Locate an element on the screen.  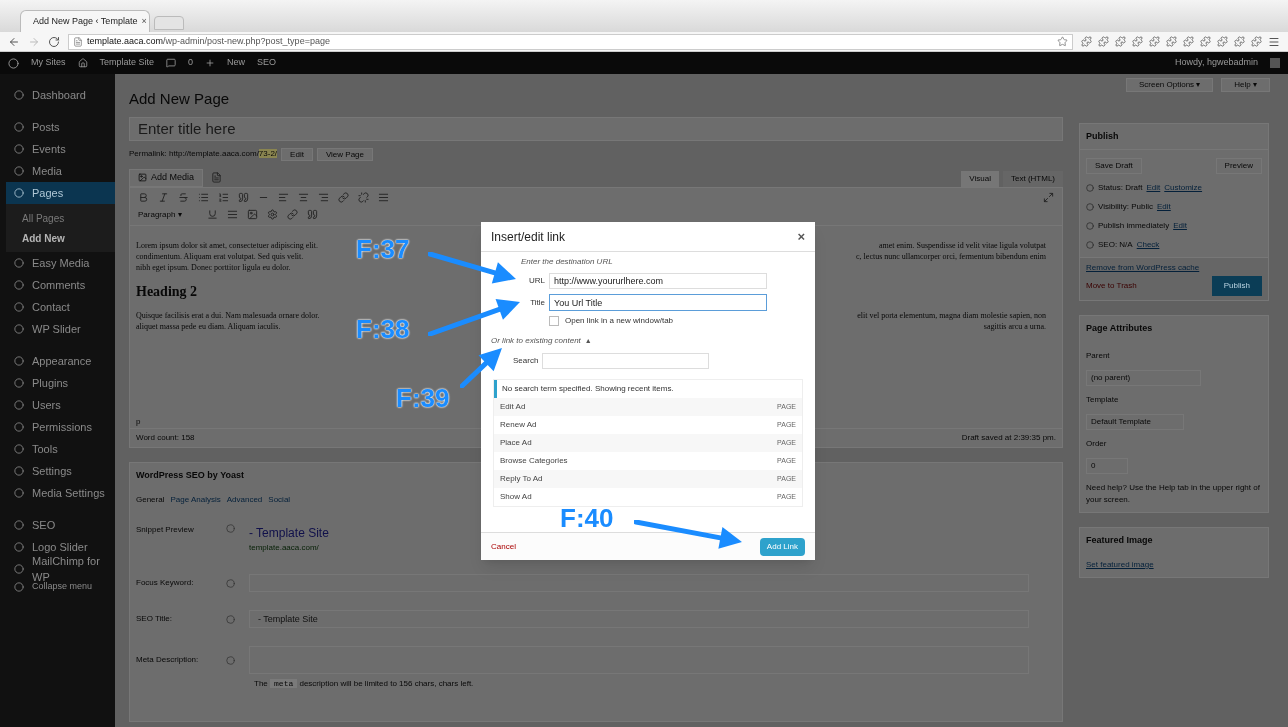
sidebar-item: Dashboard is located at coordinates (60, 95).